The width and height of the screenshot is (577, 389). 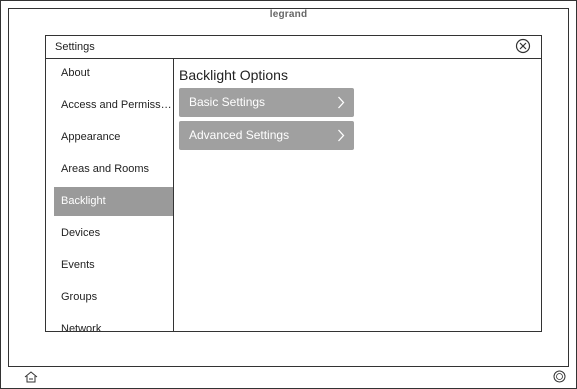 What do you see at coordinates (227, 102) in the screenshot?
I see `option-label: Basic Settings` at bounding box center [227, 102].